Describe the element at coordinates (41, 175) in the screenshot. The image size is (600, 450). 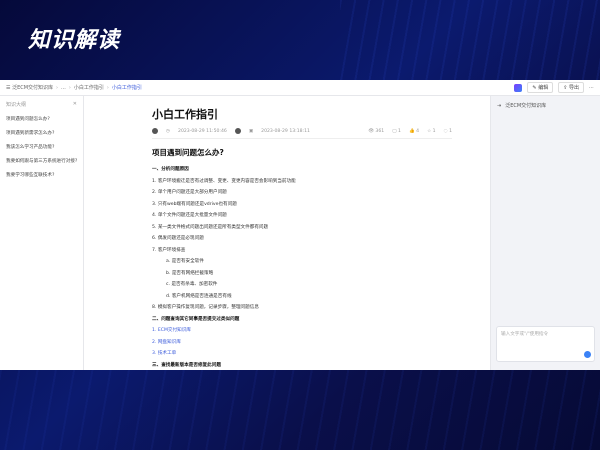
I see `outline-item: 我要学习哪些互联技术?` at that location.